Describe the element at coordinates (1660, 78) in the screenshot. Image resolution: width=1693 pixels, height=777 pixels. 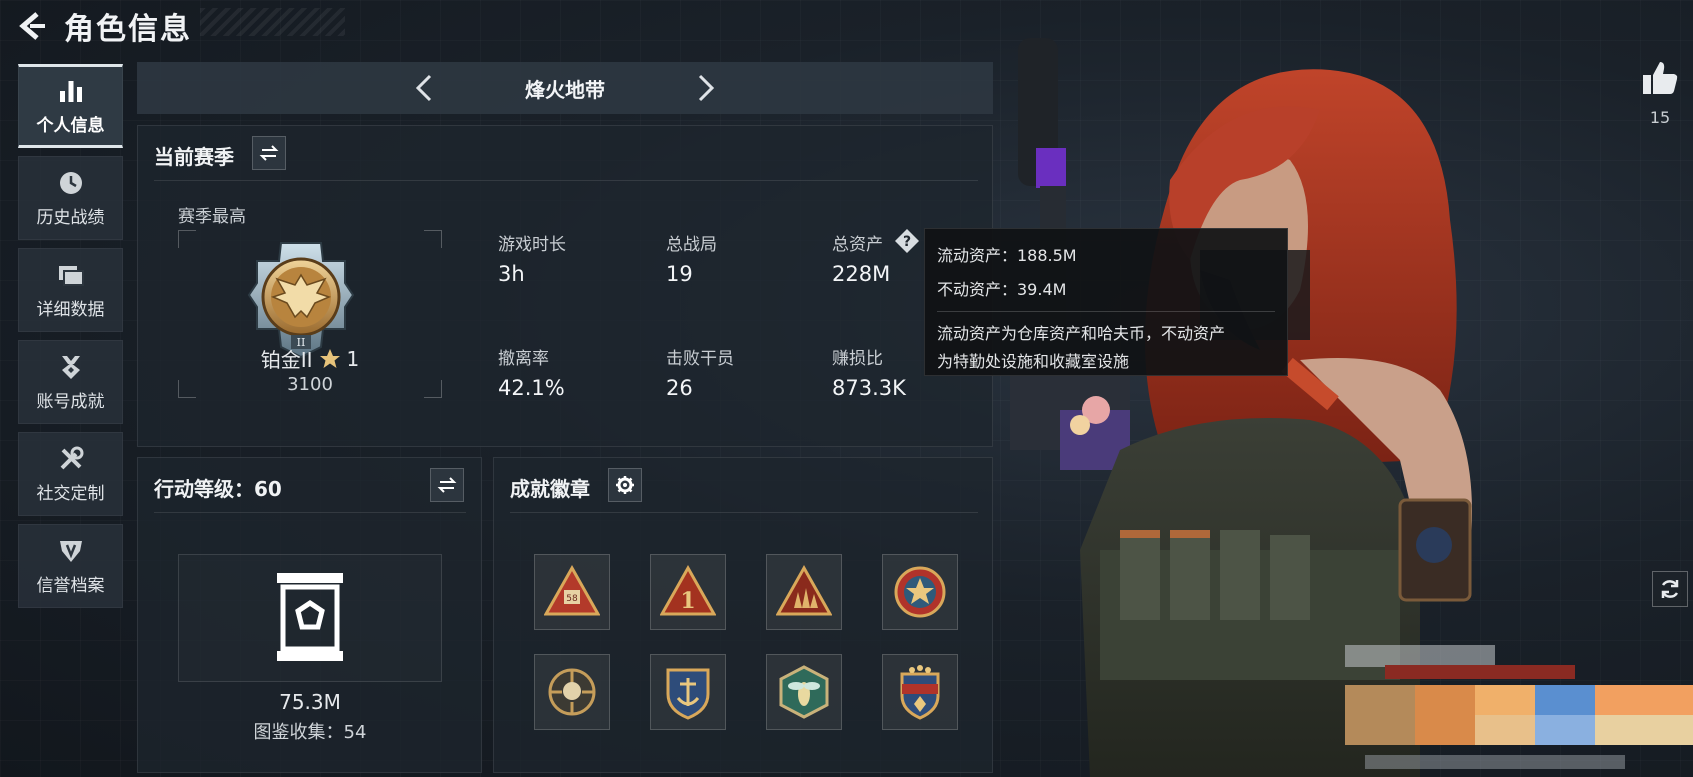
I see `thumbs-up-icon` at that location.